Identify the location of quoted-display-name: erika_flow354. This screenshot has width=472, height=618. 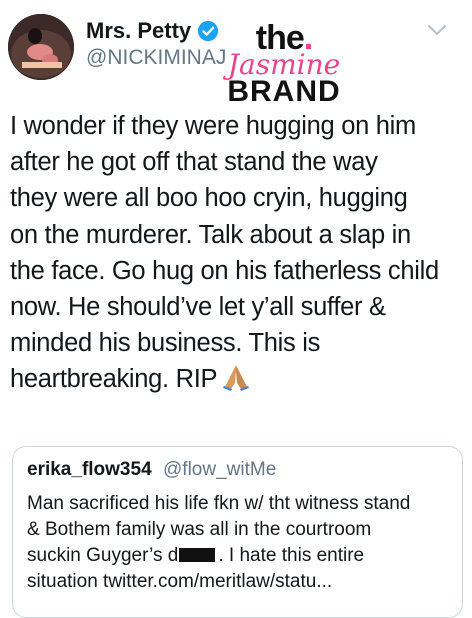
(89, 470).